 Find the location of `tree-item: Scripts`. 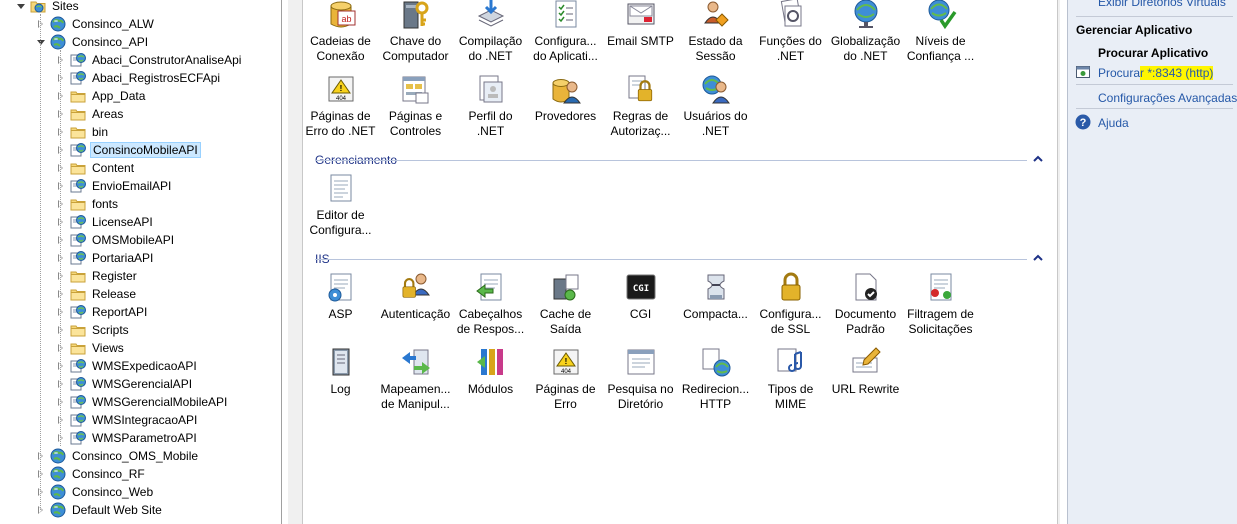

tree-item: Scripts is located at coordinates (93, 330).